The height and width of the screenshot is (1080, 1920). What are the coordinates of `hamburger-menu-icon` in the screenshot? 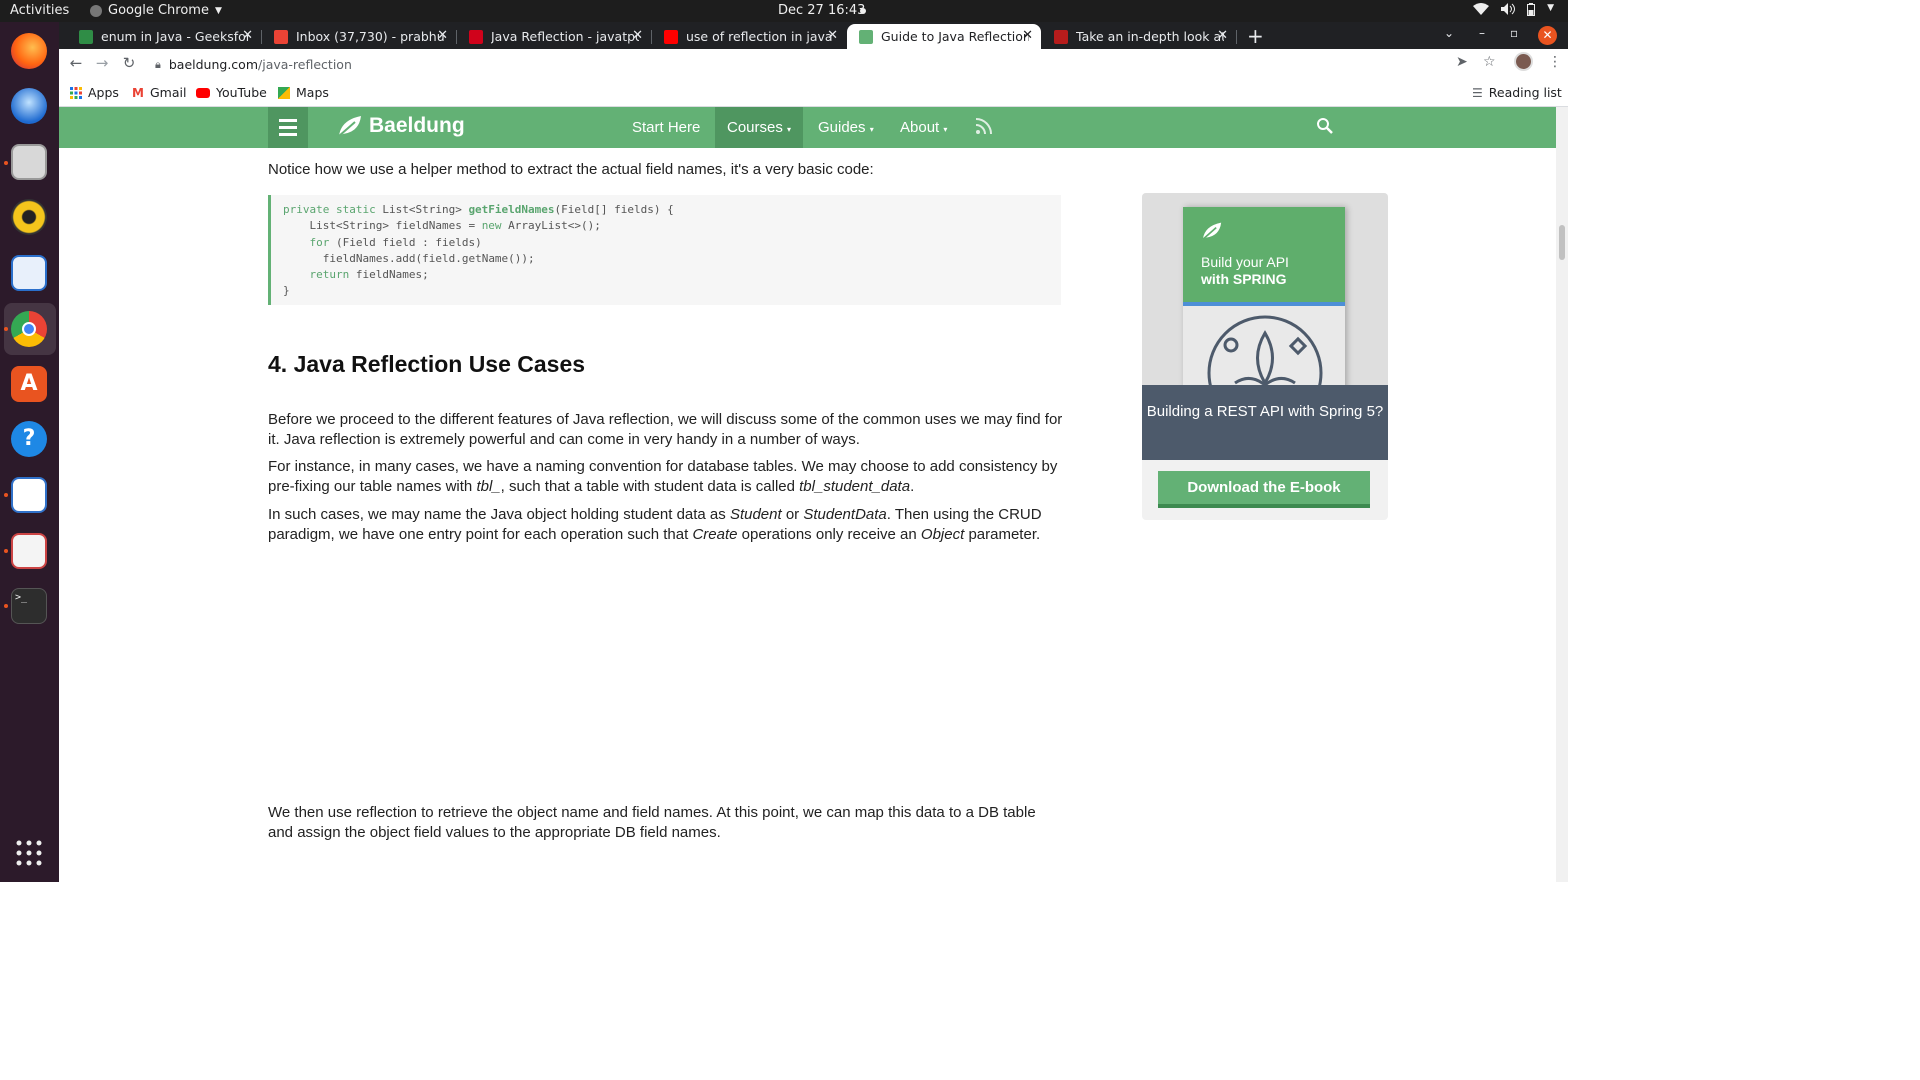 It's located at (288, 127).